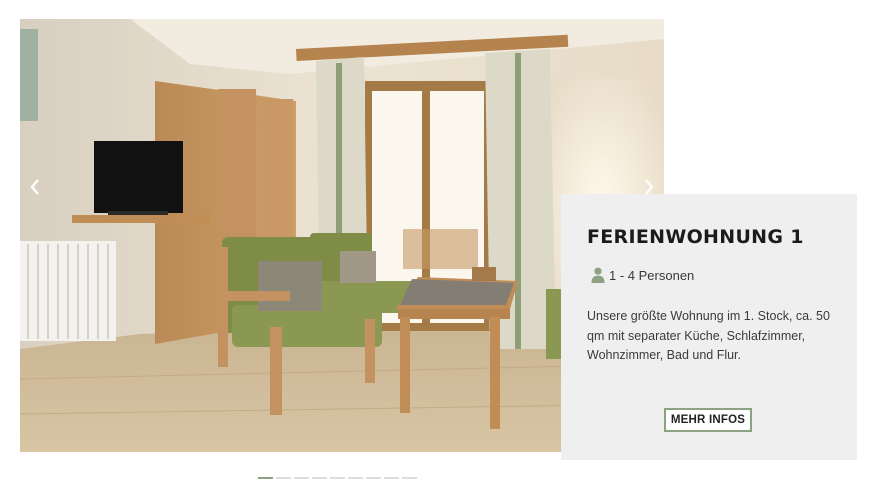  I want to click on chevron-left-icon, so click(34, 187).